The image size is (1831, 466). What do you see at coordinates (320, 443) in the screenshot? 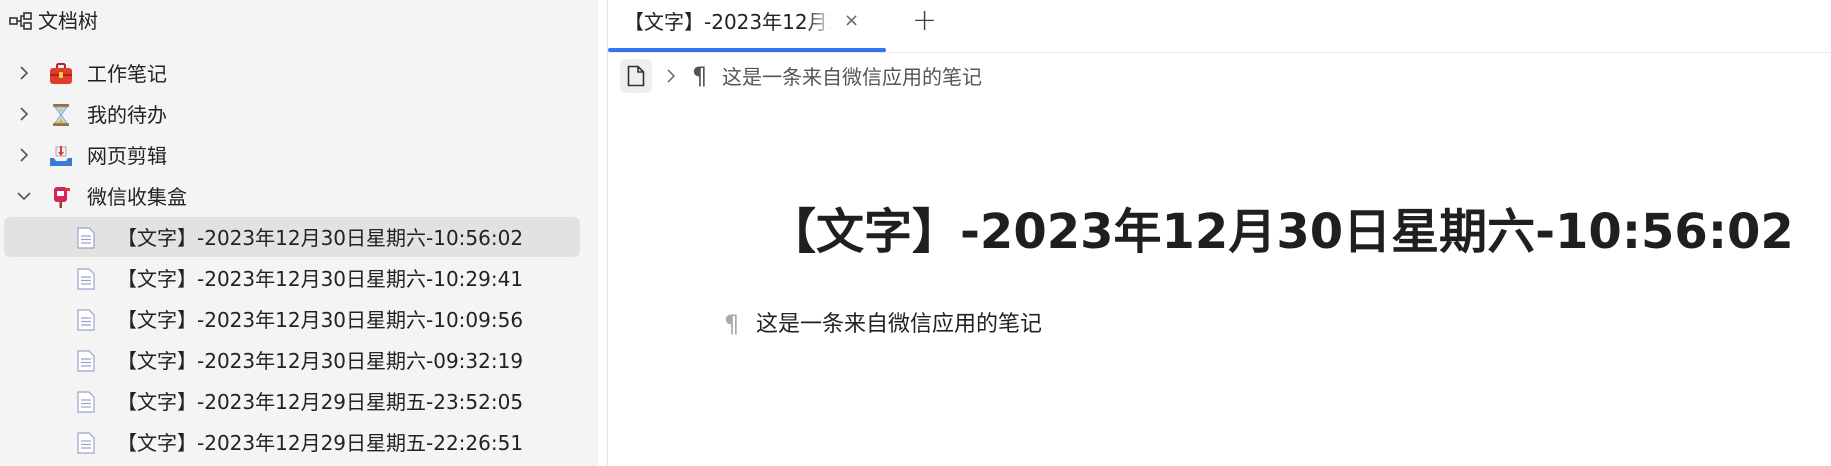
I see `doc-label: 【文字】-2023年12月29日星期五-22:26:51` at bounding box center [320, 443].